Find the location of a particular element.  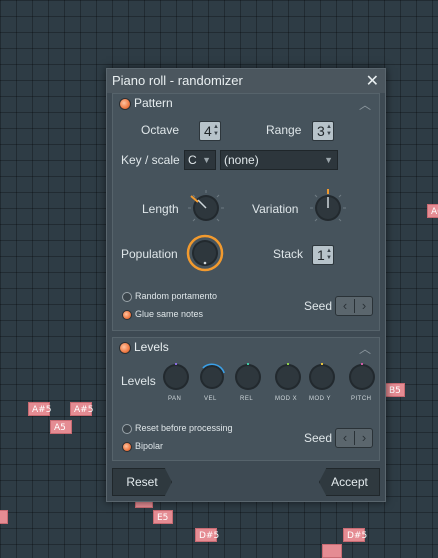

accept-button: Accept is located at coordinates (349, 482).